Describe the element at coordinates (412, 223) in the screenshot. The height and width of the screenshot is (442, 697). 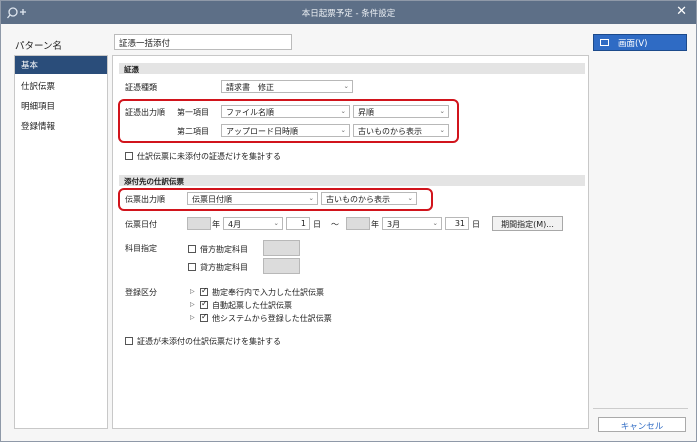
I see `to-month-select: 3月 ⌄` at that location.